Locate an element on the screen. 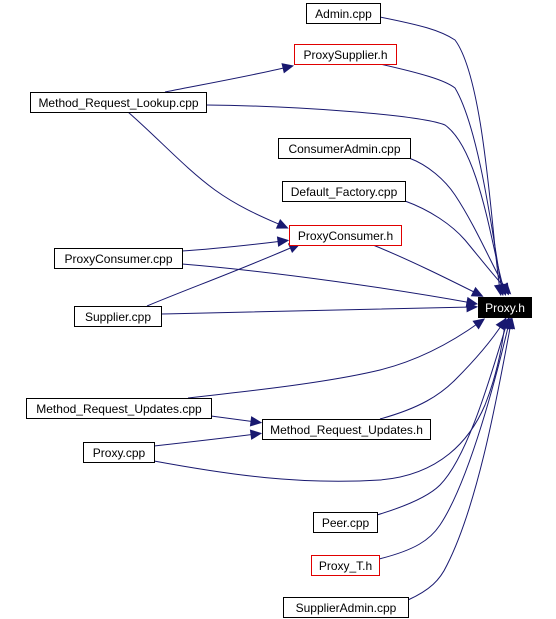 The width and height of the screenshot is (556, 619). edge-mru_cpp-to-proxy_h is located at coordinates (334, 360).